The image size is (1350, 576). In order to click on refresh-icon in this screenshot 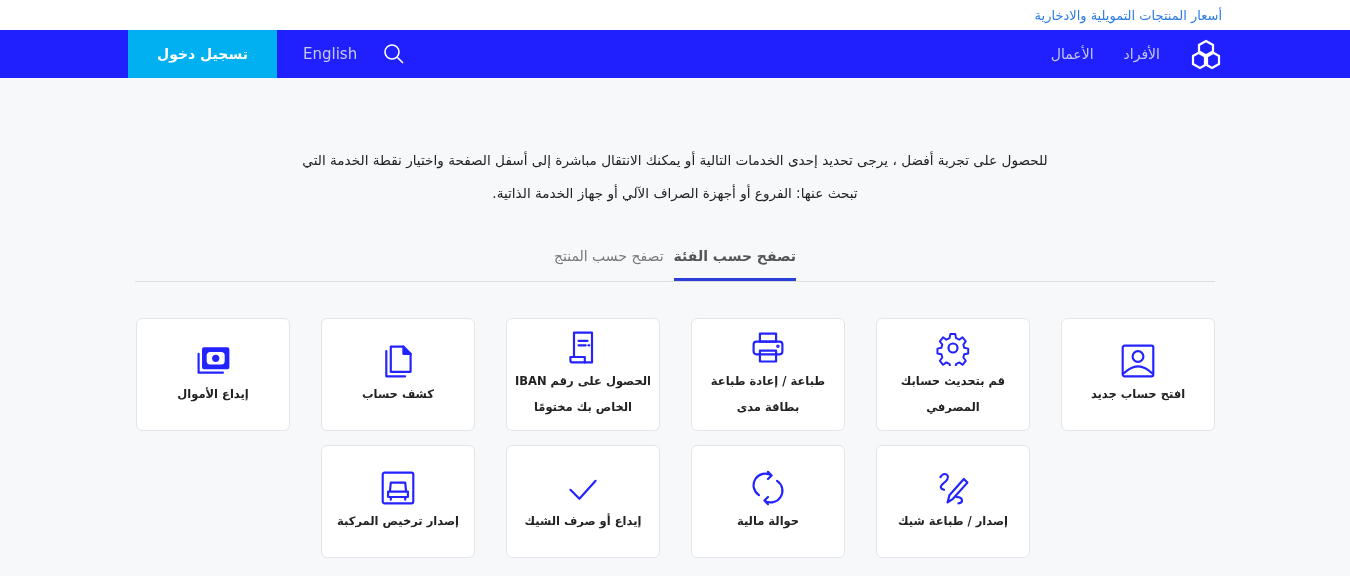, I will do `click(768, 487)`.